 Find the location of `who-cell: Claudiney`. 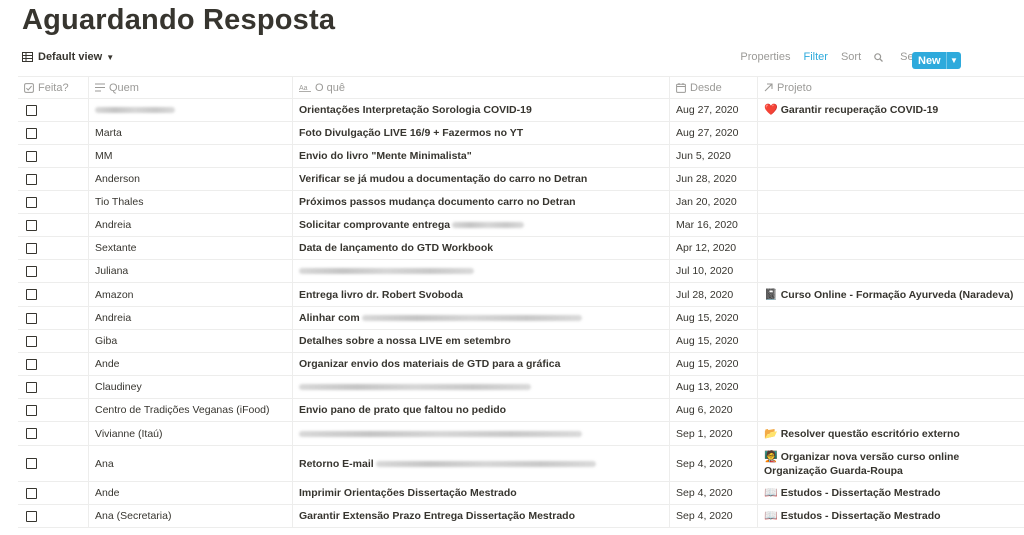

who-cell: Claudiney is located at coordinates (191, 387).